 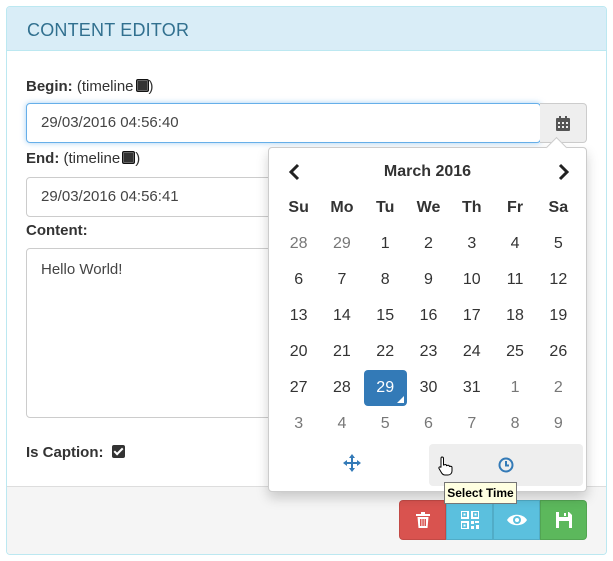 I want to click on end-timeline-prefix: (timeline, so click(x=92, y=158).